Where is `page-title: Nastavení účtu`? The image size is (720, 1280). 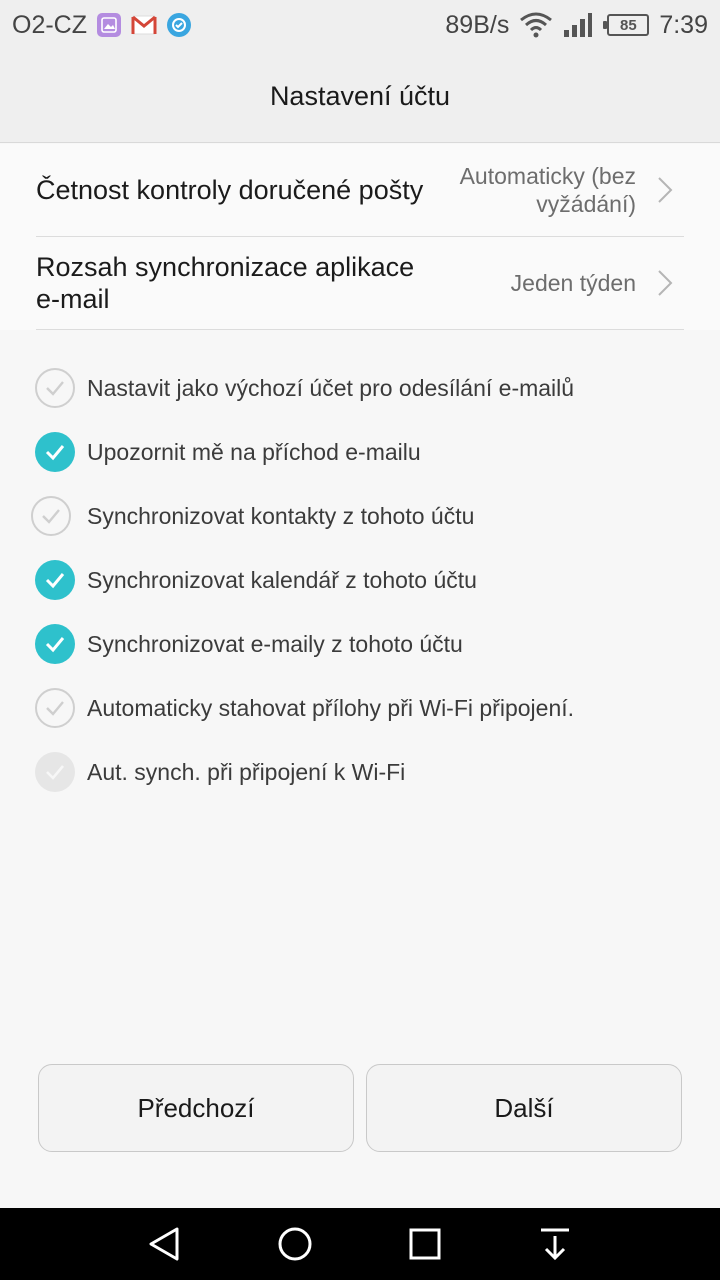 page-title: Nastavení účtu is located at coordinates (360, 95).